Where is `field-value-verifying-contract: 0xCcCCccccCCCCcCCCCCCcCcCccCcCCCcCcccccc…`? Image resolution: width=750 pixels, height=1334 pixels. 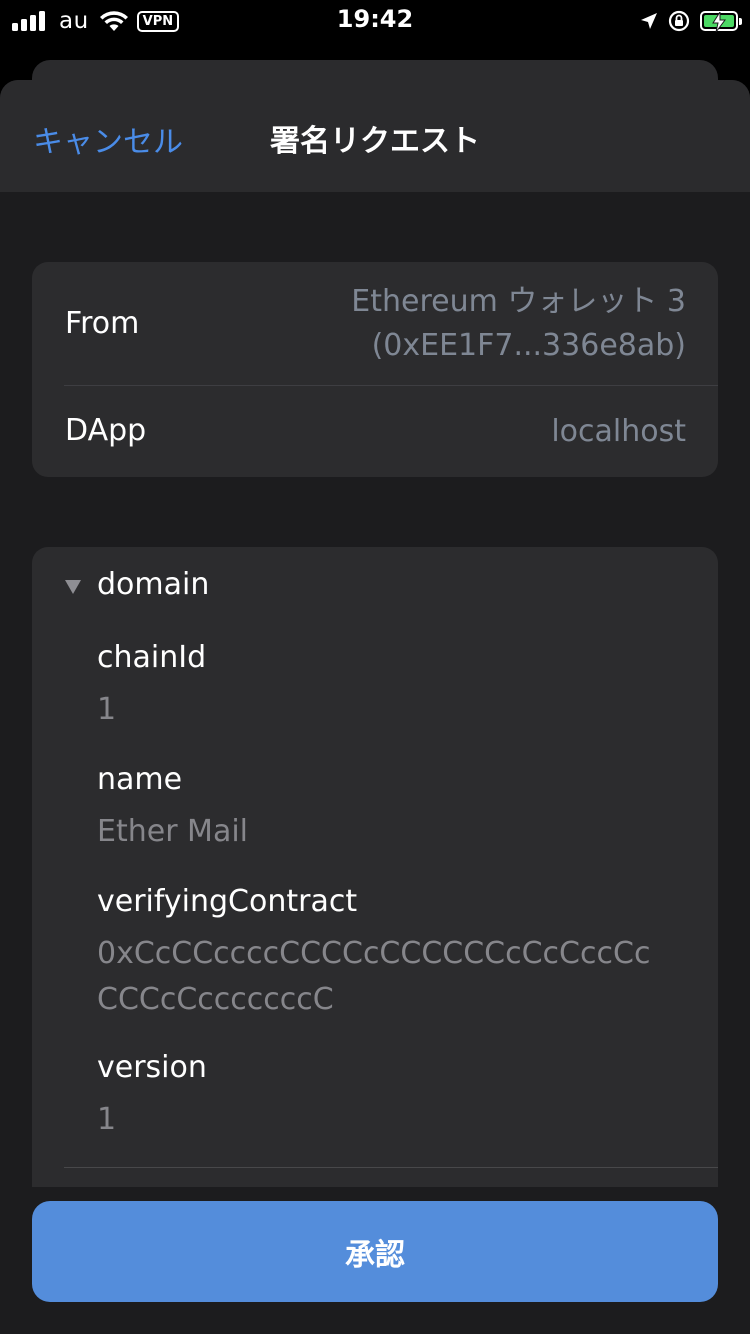 field-value-verifying-contract: 0xCcCCccccCCCCcCCCCCCcCcCccCcCCCcCcccccc… is located at coordinates (374, 976).